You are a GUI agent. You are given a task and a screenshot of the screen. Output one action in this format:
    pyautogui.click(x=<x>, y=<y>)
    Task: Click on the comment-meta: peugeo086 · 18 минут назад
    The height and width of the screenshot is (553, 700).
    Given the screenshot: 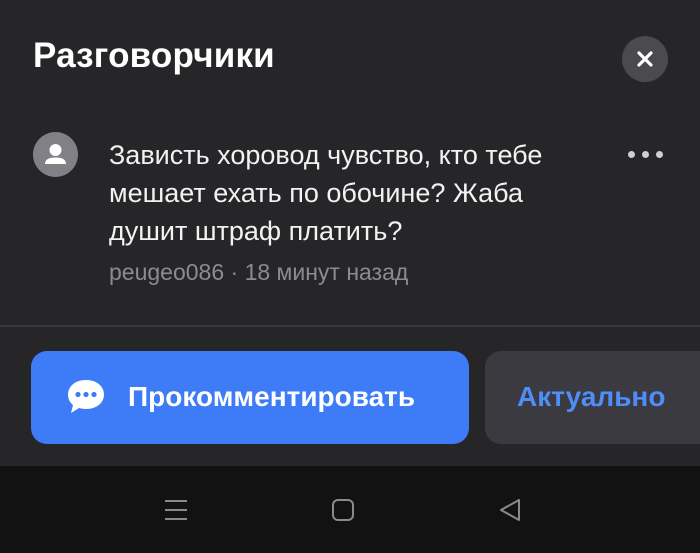 What is the action you would take?
    pyautogui.click(x=259, y=272)
    